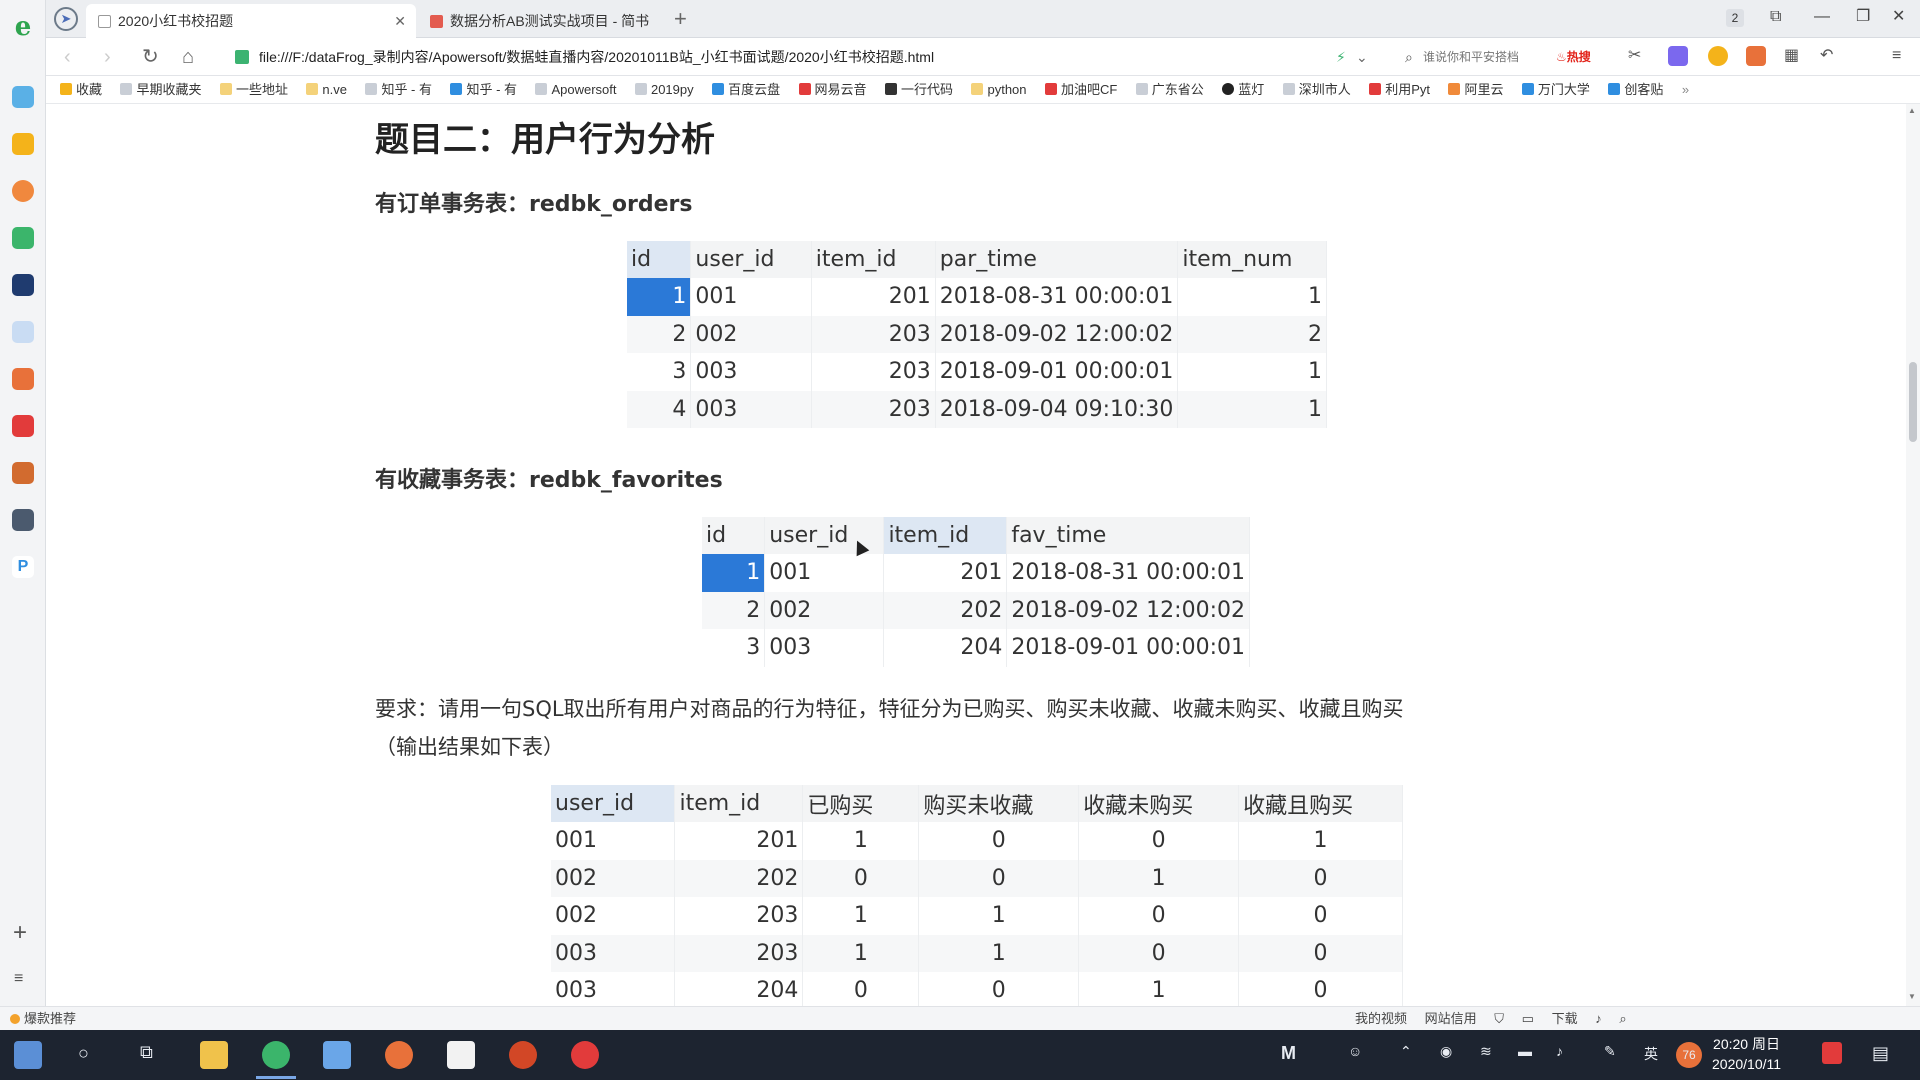 The height and width of the screenshot is (1080, 1920). What do you see at coordinates (680, 19) in the screenshot?
I see `new-tab-button: +` at bounding box center [680, 19].